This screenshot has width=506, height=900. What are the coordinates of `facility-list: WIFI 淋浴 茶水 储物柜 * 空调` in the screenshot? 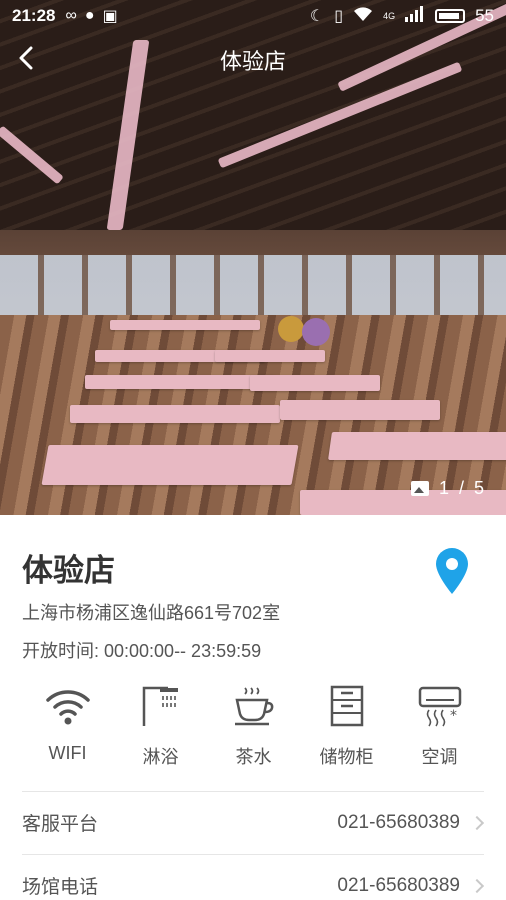 It's located at (253, 728).